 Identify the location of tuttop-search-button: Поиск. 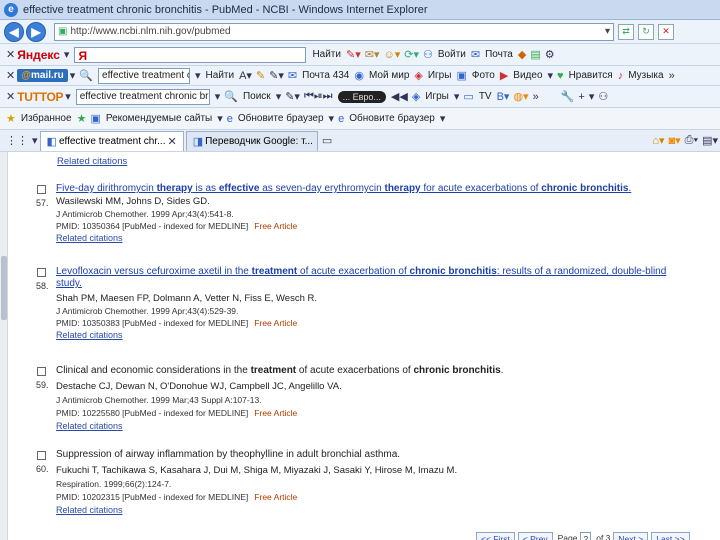
(257, 96).